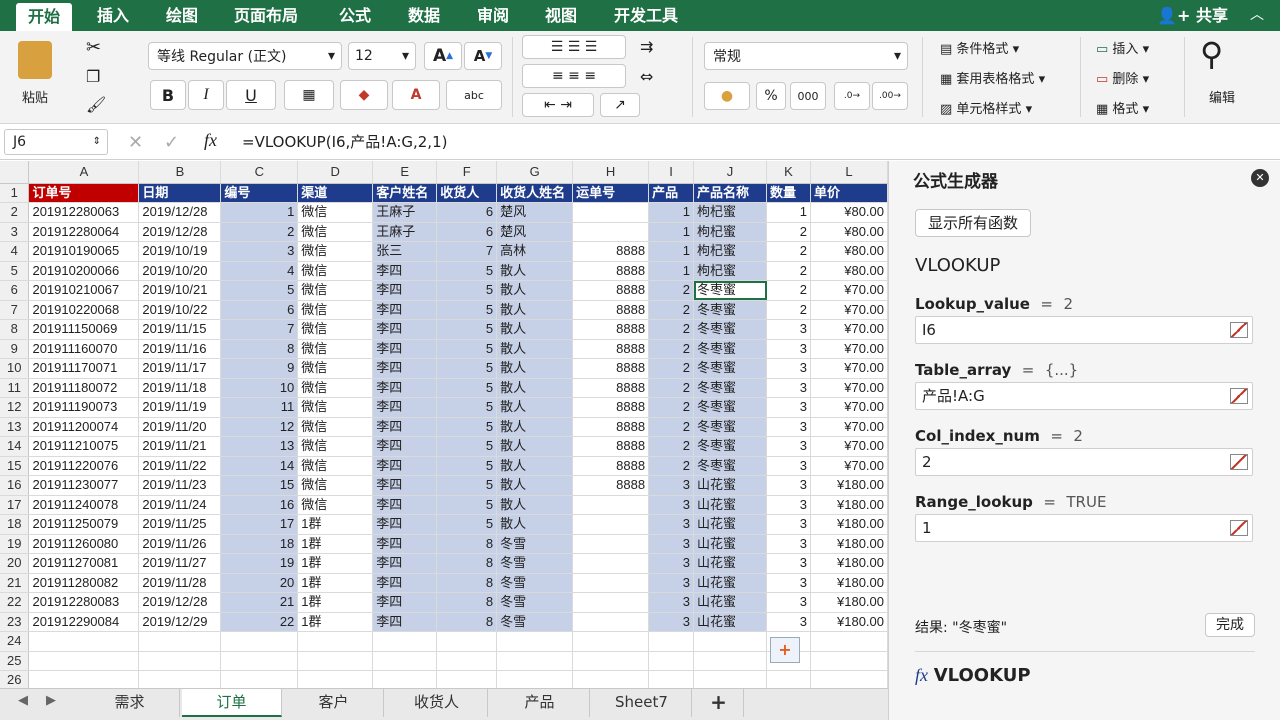 Image resolution: width=1280 pixels, height=720 pixels. I want to click on header-cell: 产品, so click(671, 193).